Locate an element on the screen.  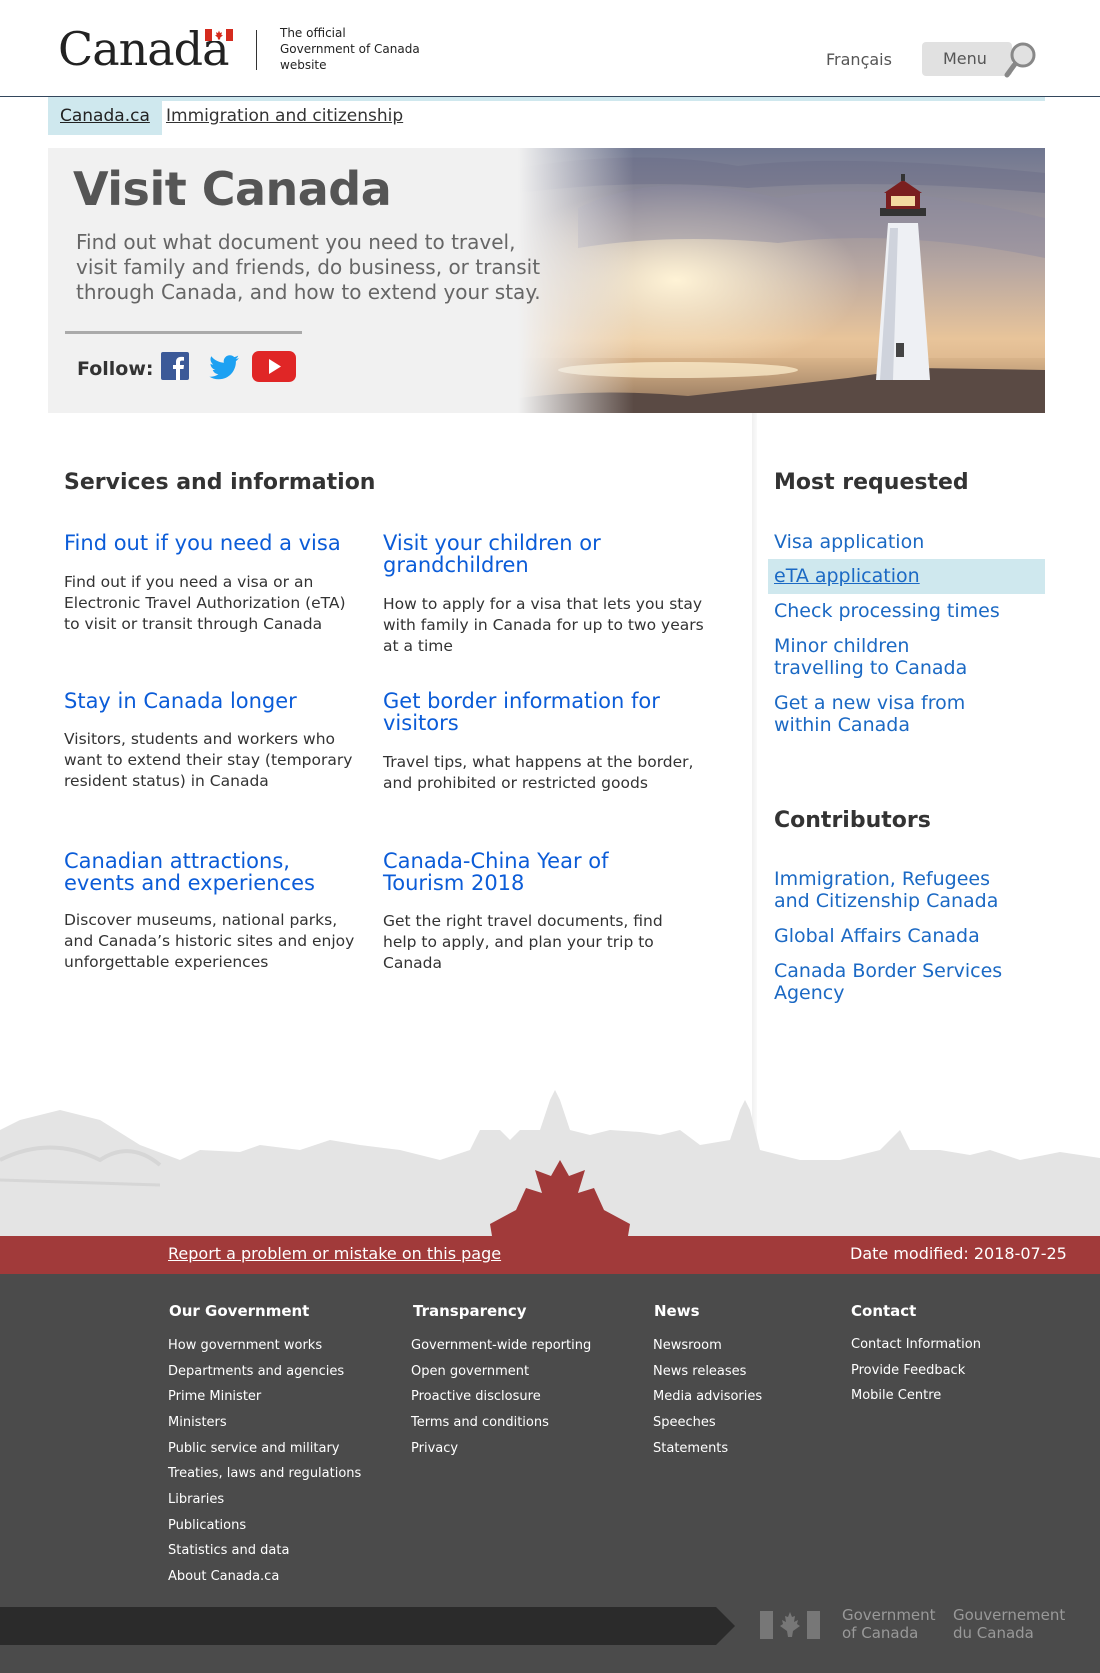
lighthouse-image is located at coordinates (781, 280).